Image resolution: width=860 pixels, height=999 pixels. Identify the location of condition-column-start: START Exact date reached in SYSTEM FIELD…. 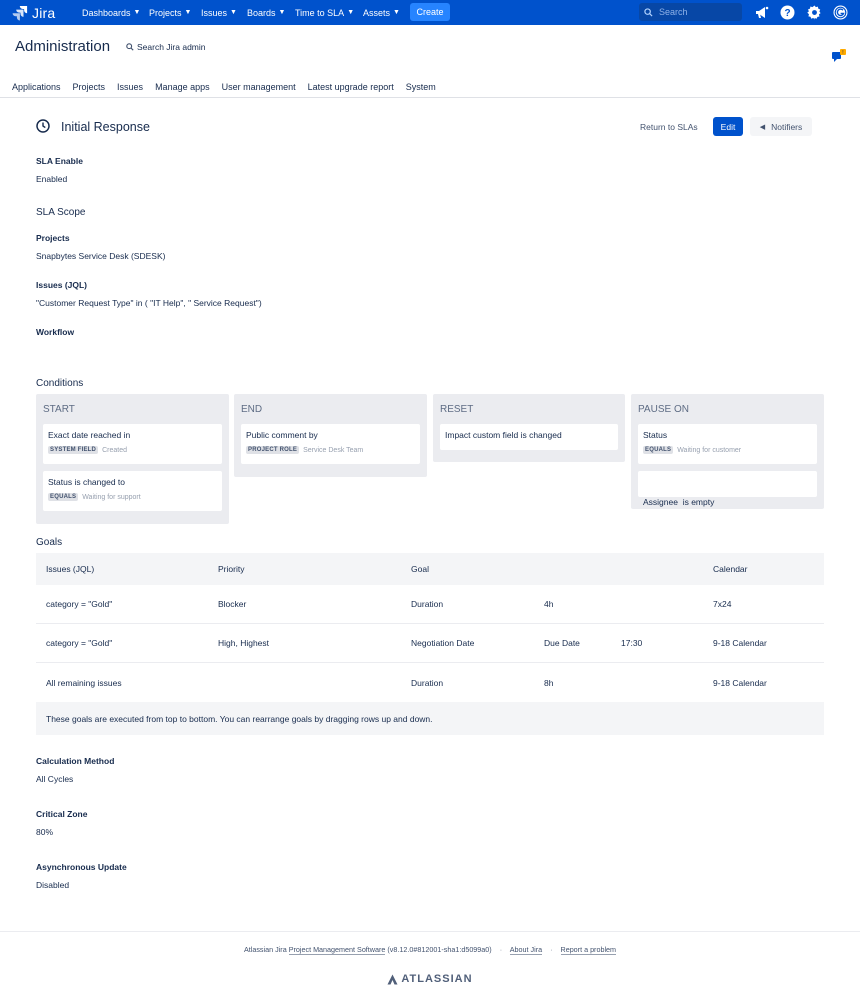
(132, 459).